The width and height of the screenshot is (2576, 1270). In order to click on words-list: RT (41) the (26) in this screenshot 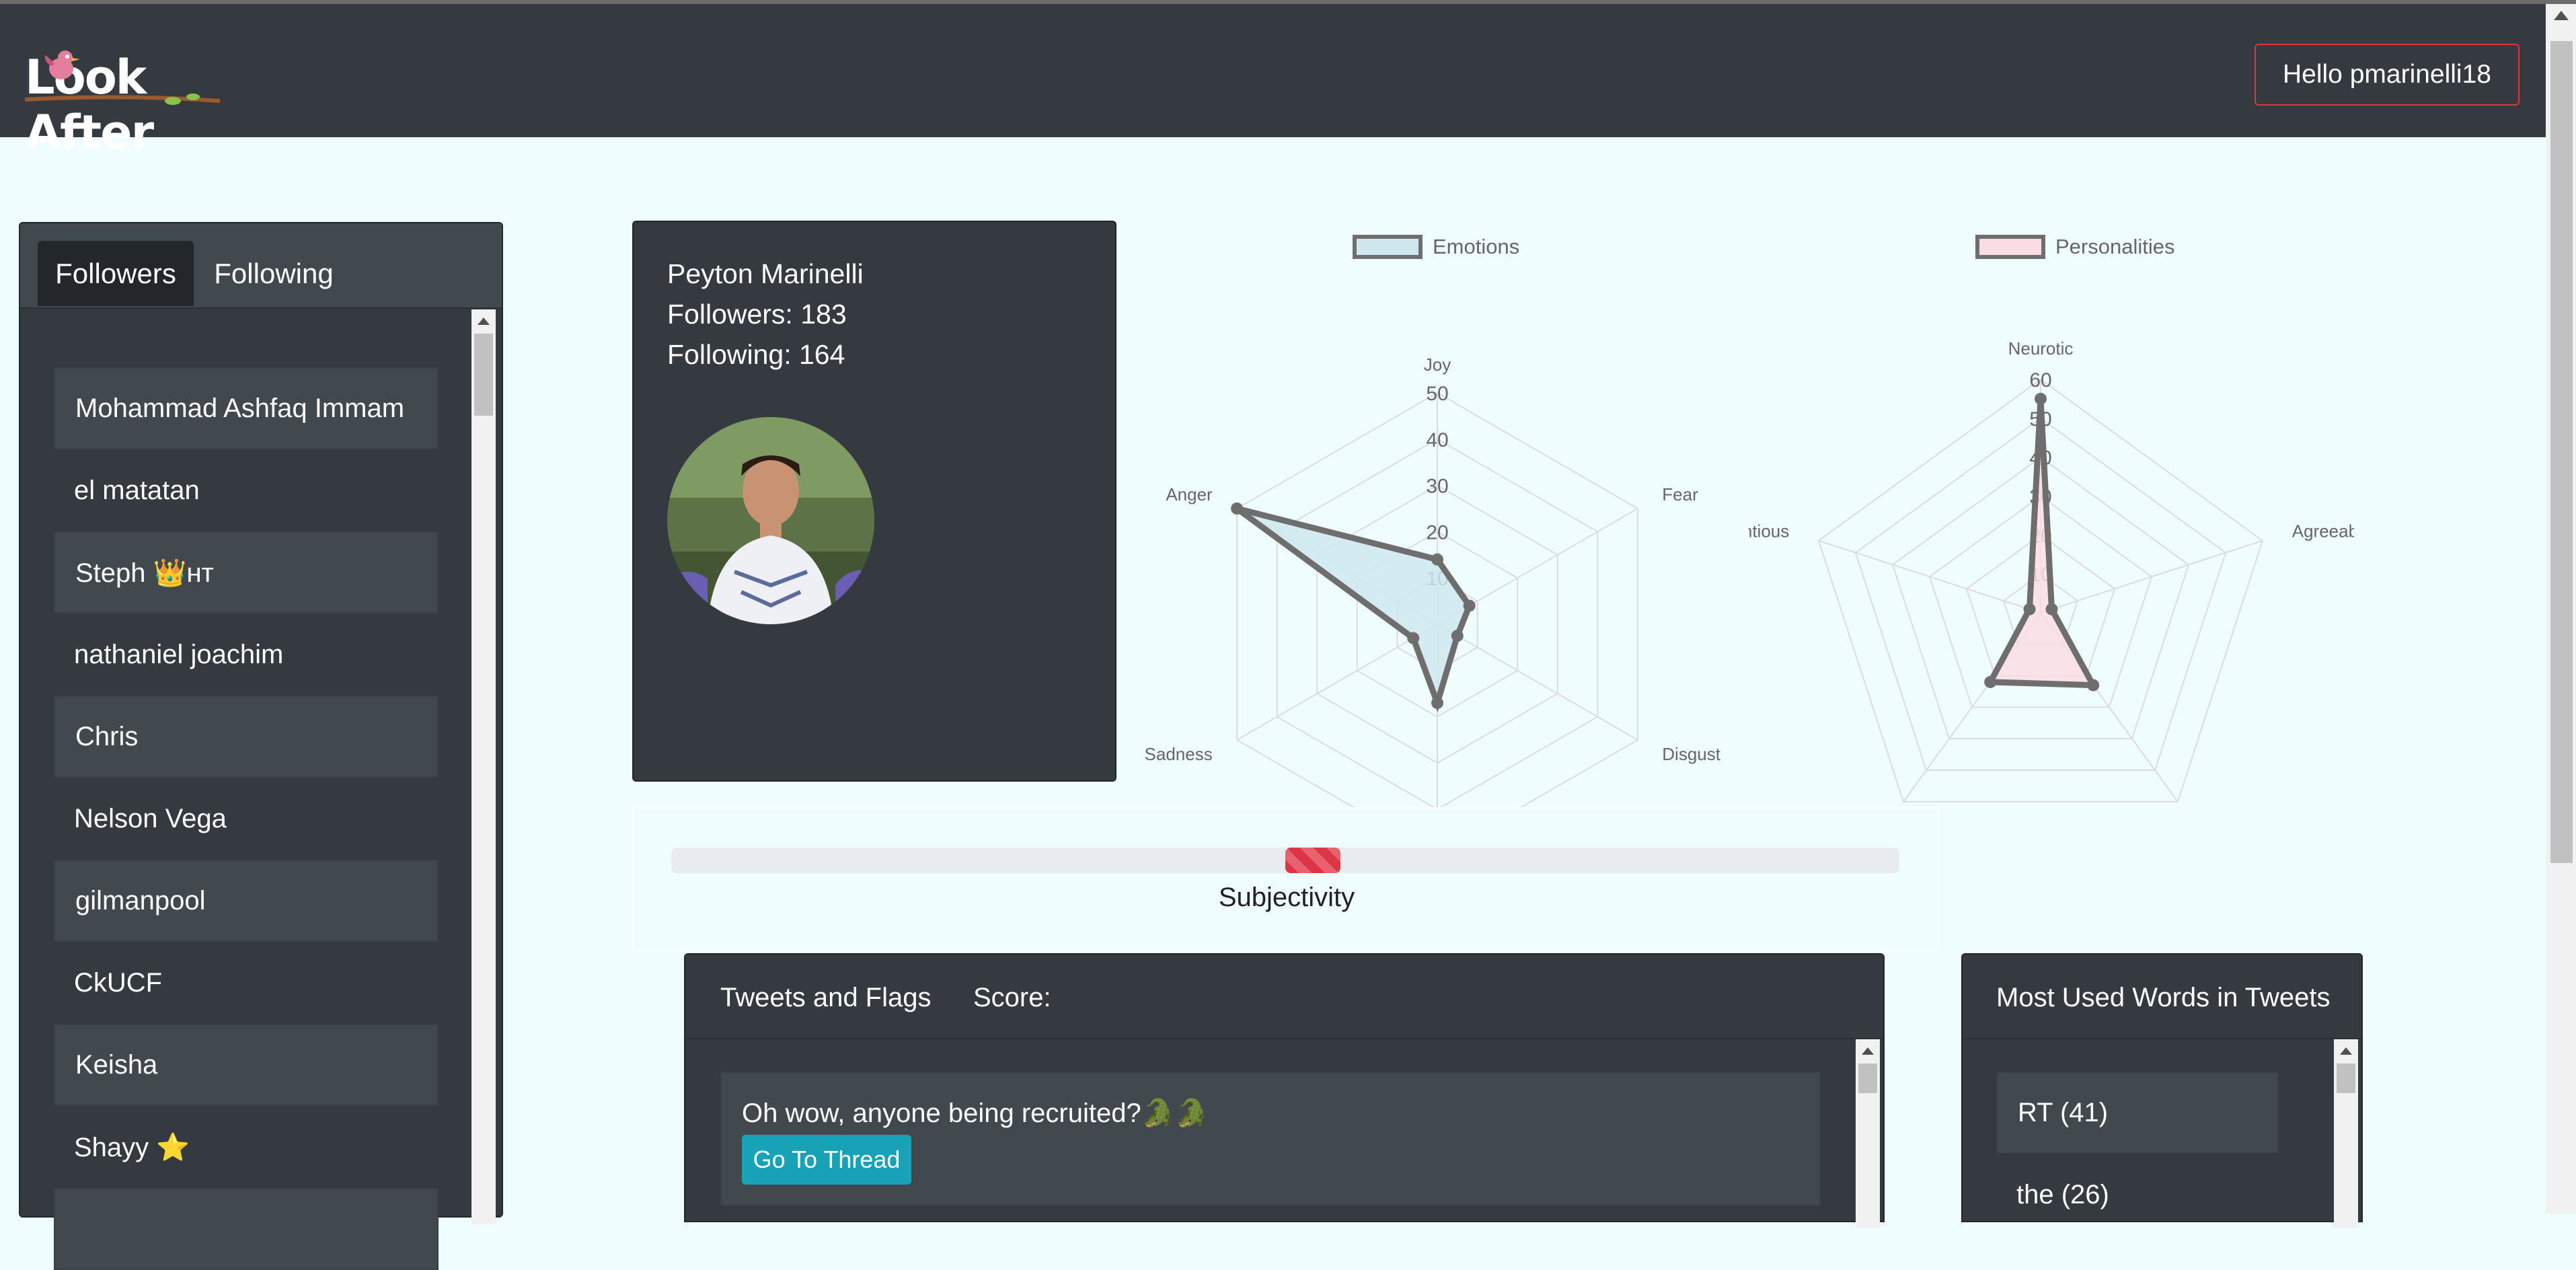, I will do `click(2137, 1154)`.